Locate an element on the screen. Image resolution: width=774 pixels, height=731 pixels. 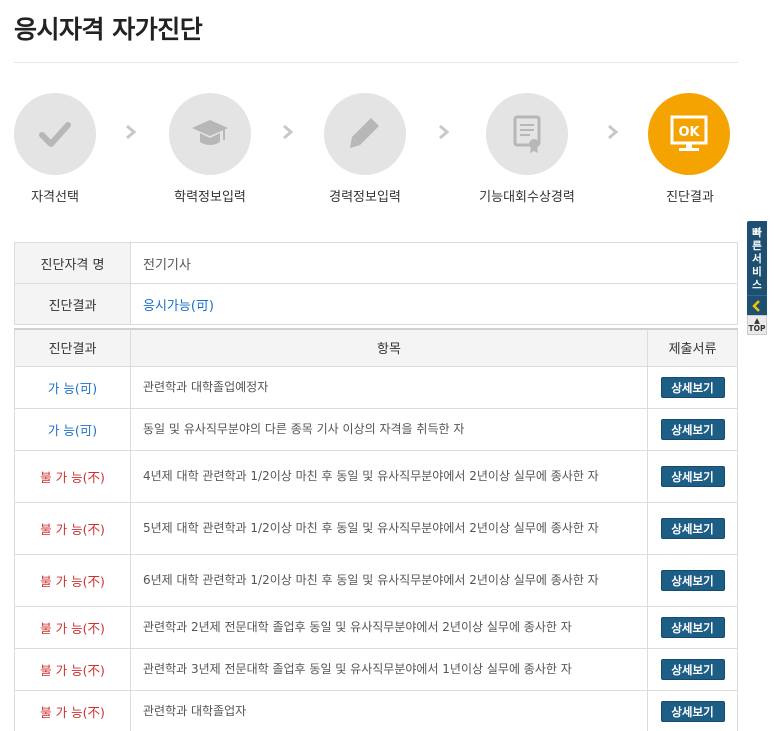
monitor-ok-icon: OK is located at coordinates (689, 134).